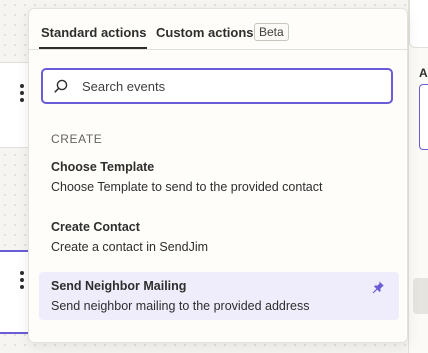 The image size is (428, 353). What do you see at coordinates (93, 32) in the screenshot?
I see `tab-standard-actions: Standard actions` at bounding box center [93, 32].